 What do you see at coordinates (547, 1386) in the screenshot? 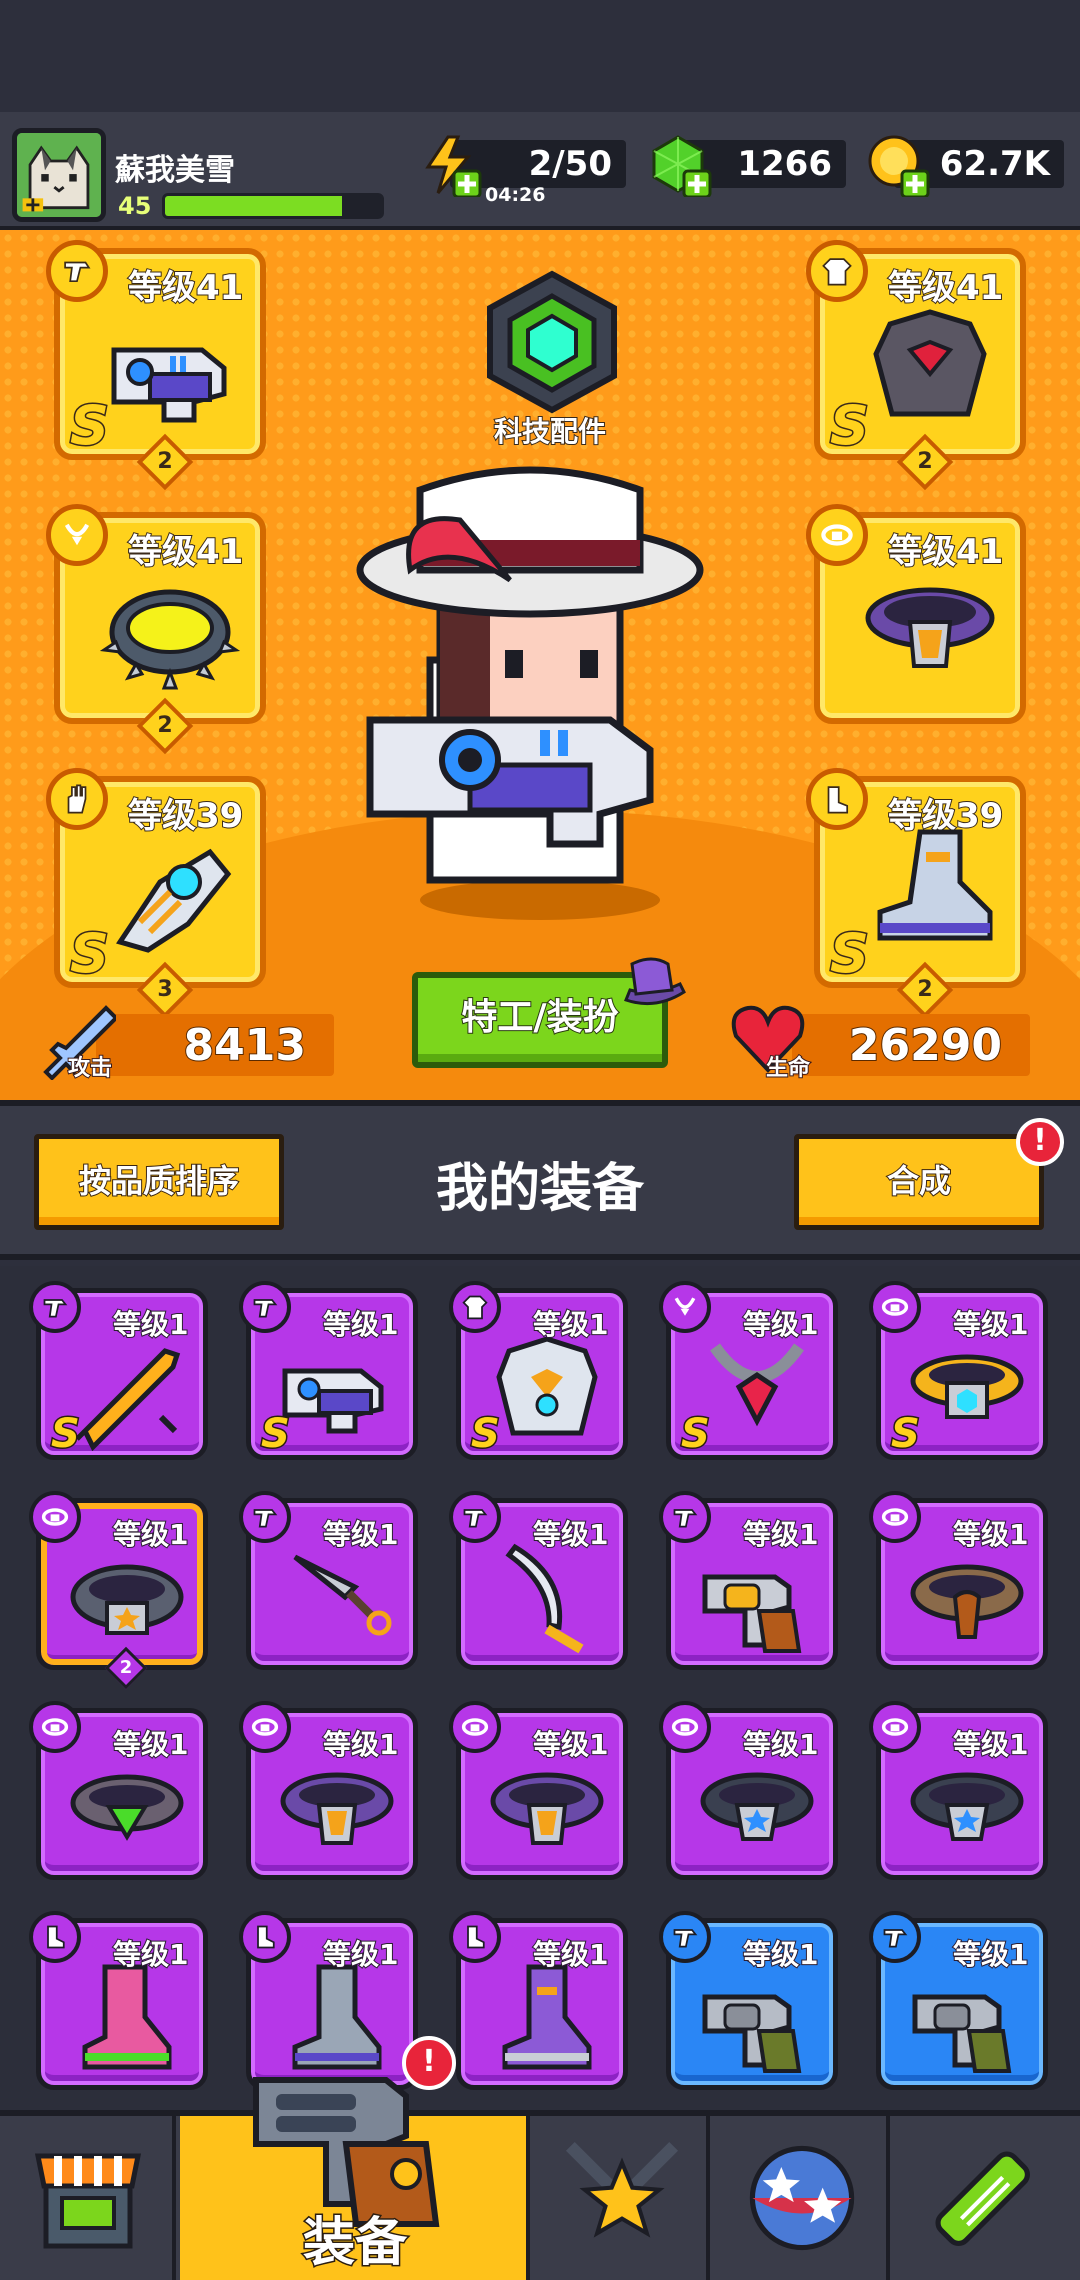
I see `robot-armor-icon` at bounding box center [547, 1386].